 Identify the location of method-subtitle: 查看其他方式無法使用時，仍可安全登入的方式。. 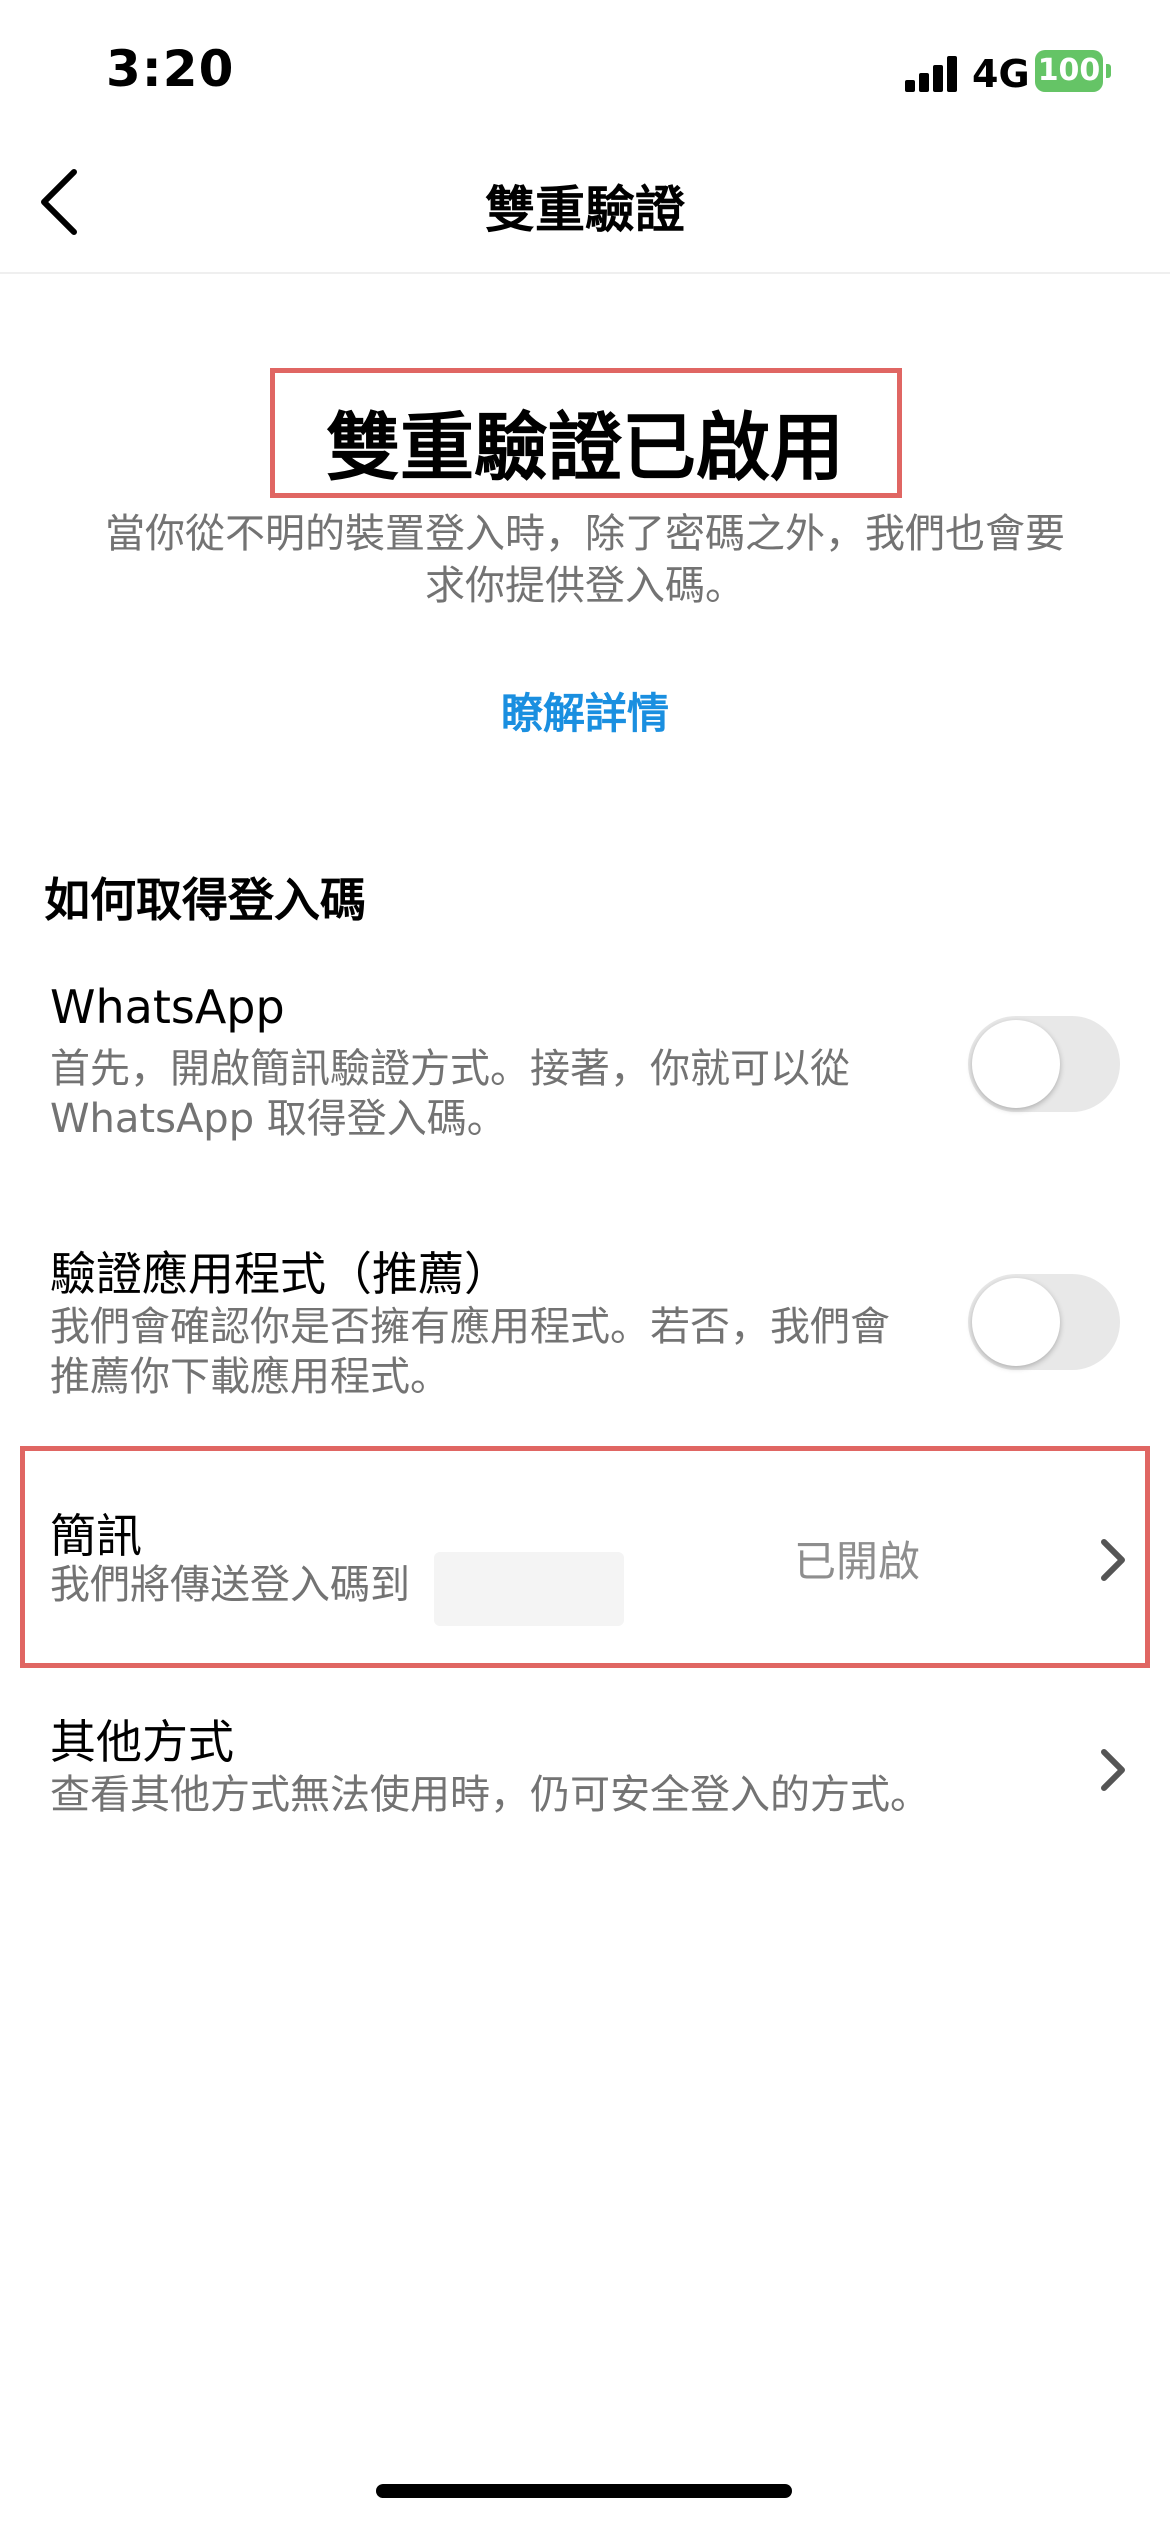
(490, 1795).